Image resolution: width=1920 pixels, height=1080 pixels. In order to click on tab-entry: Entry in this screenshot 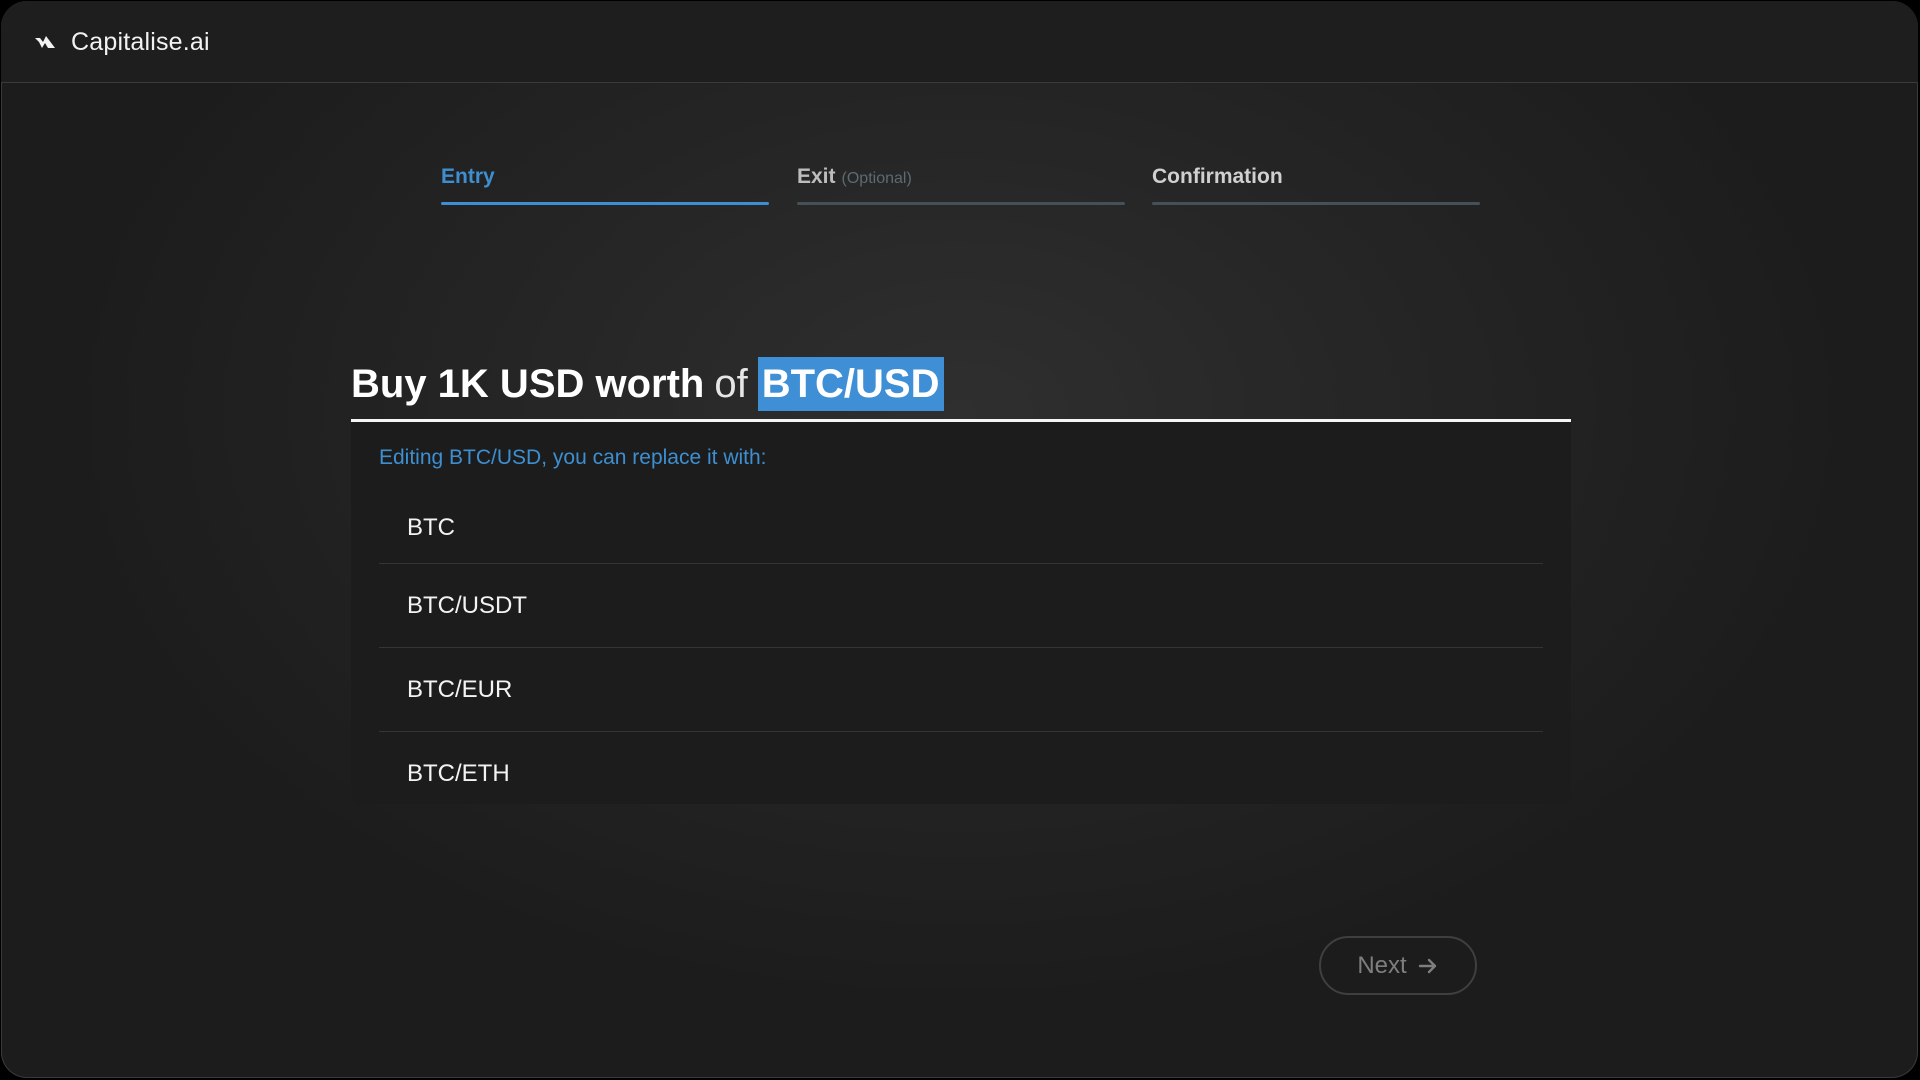, I will do `click(605, 185)`.